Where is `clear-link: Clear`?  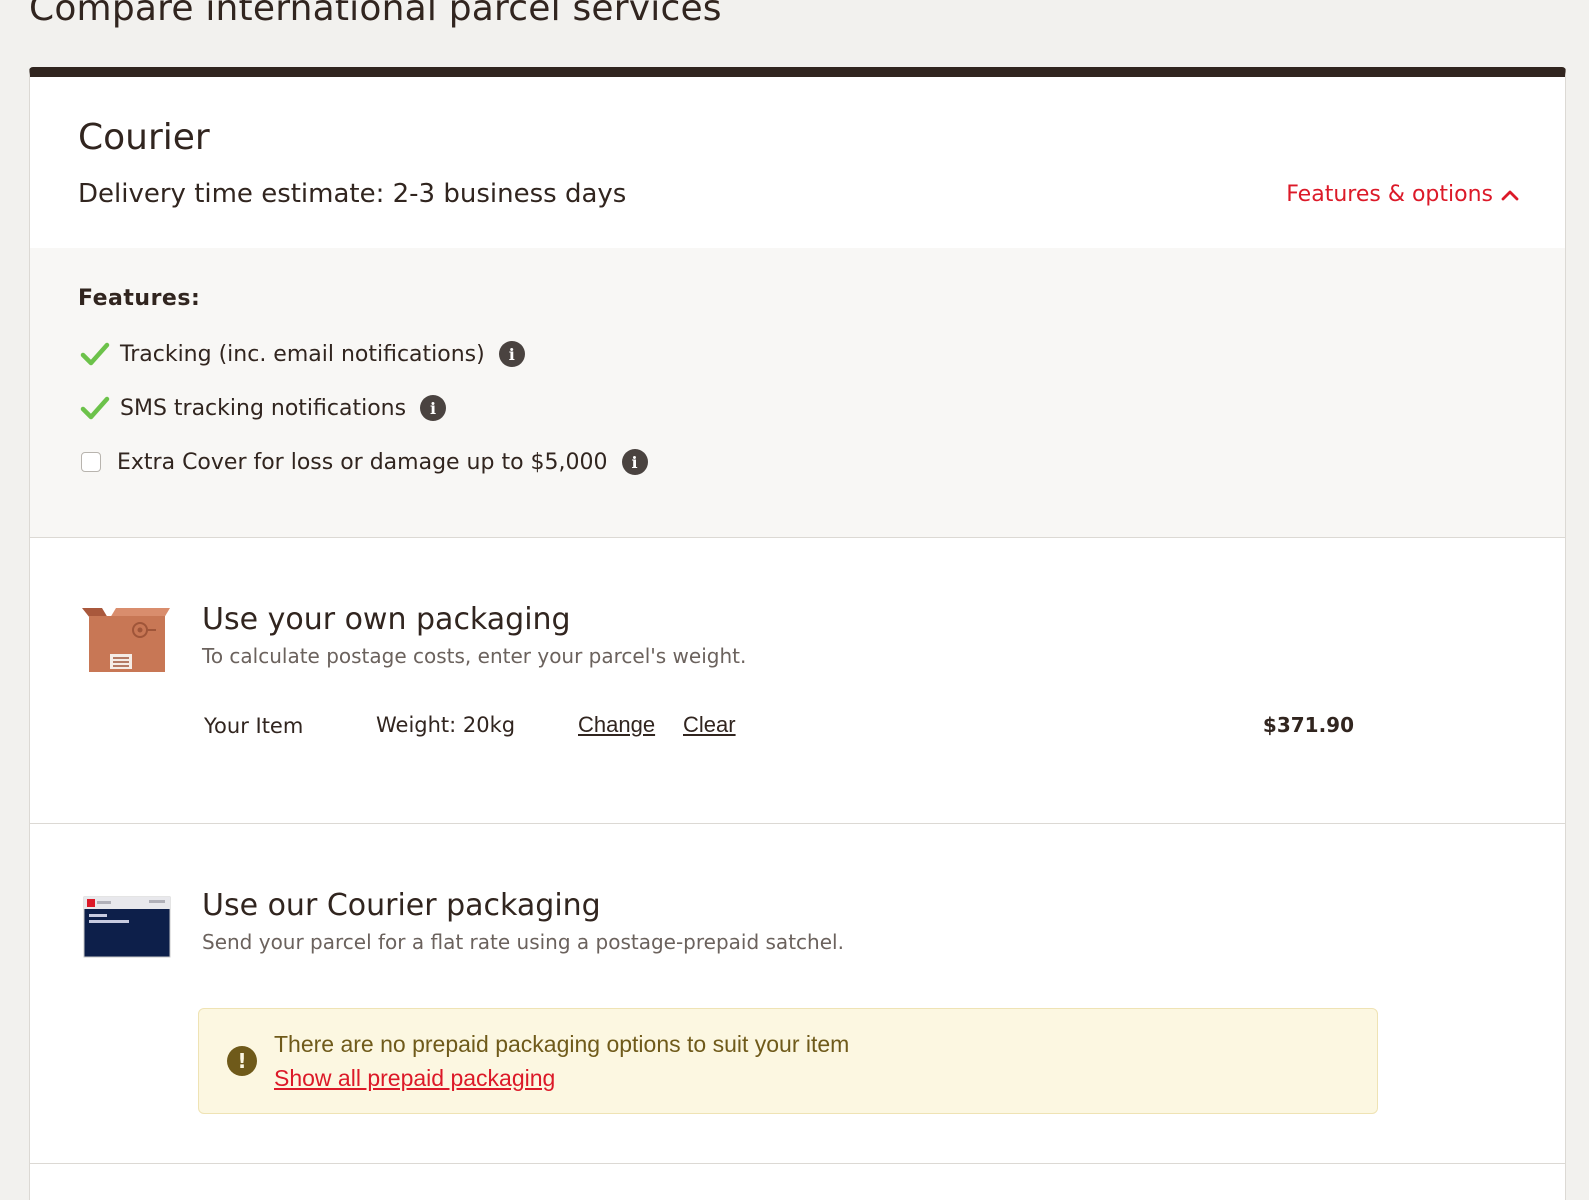
clear-link: Clear is located at coordinates (709, 725).